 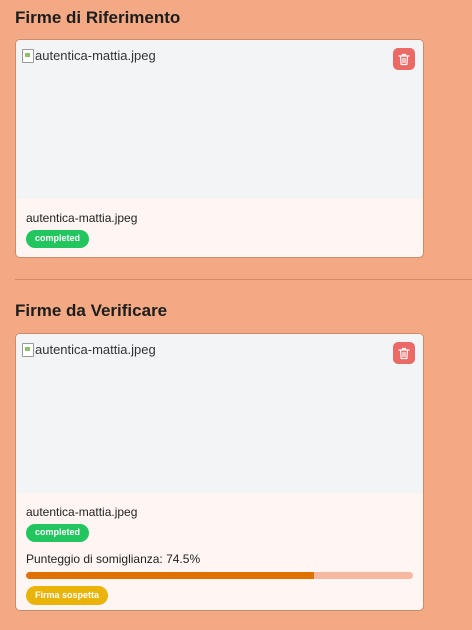 I want to click on section-divider, so click(x=243, y=279).